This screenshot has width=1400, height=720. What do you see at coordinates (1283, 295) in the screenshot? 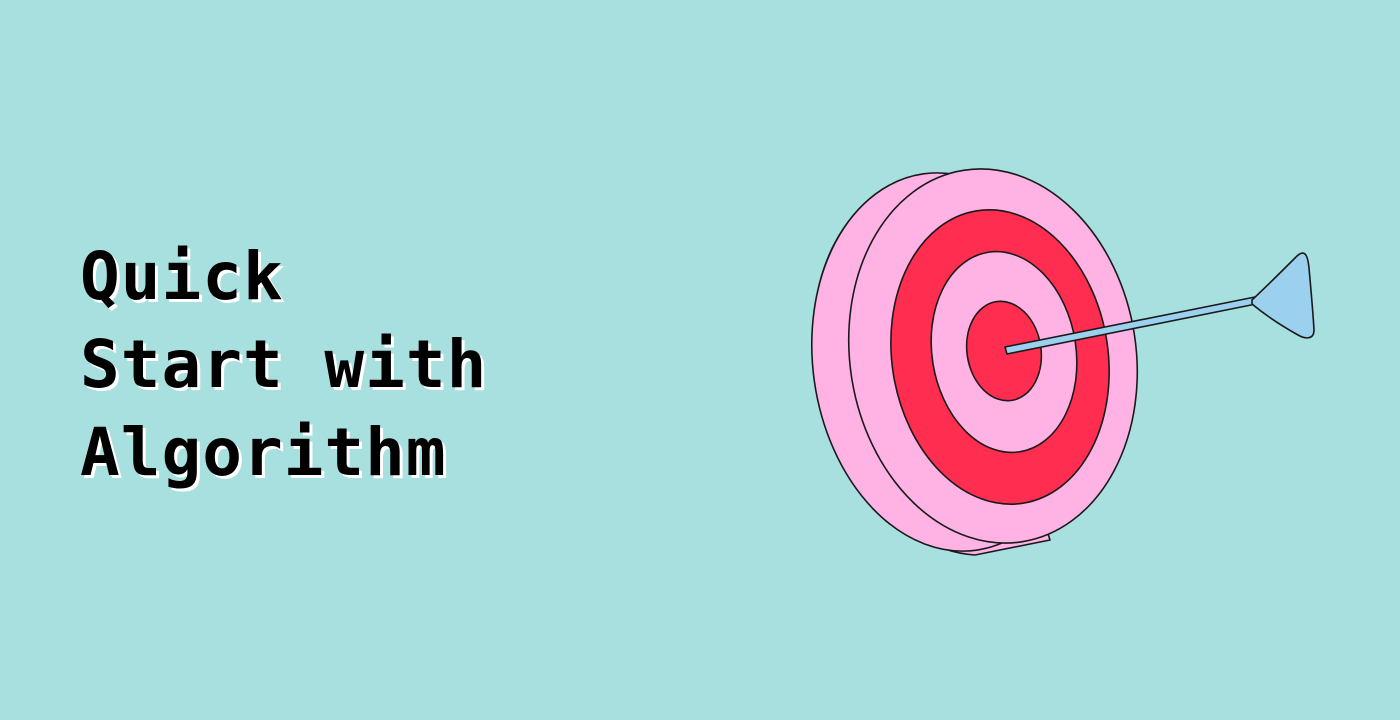
I see `arrow-fletching` at bounding box center [1283, 295].